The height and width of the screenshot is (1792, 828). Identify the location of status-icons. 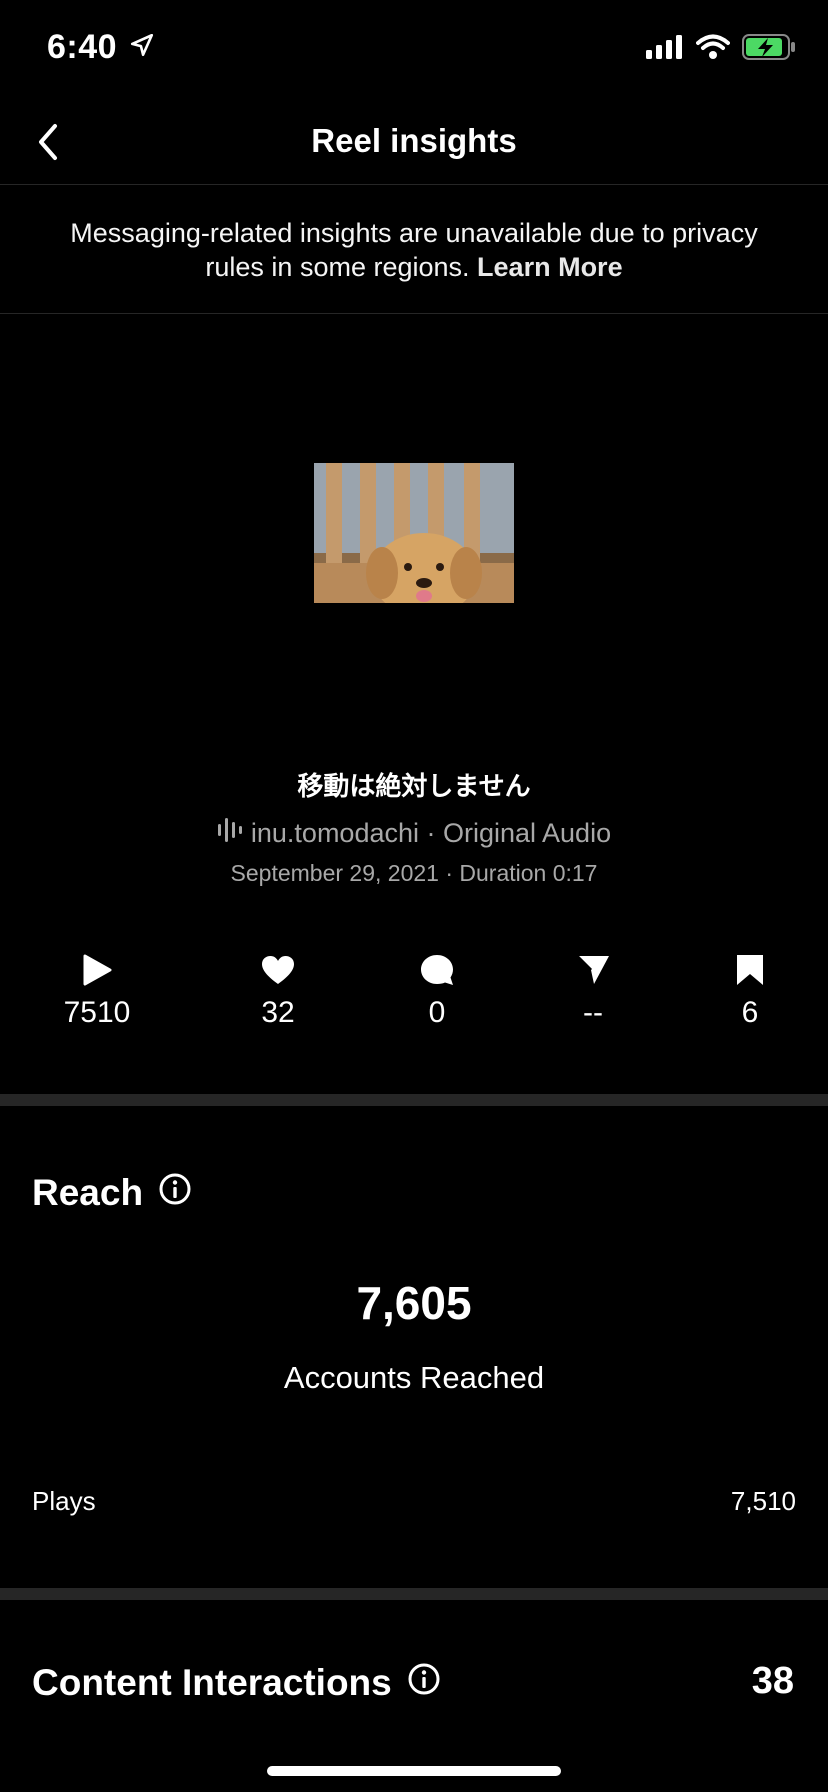
(721, 49).